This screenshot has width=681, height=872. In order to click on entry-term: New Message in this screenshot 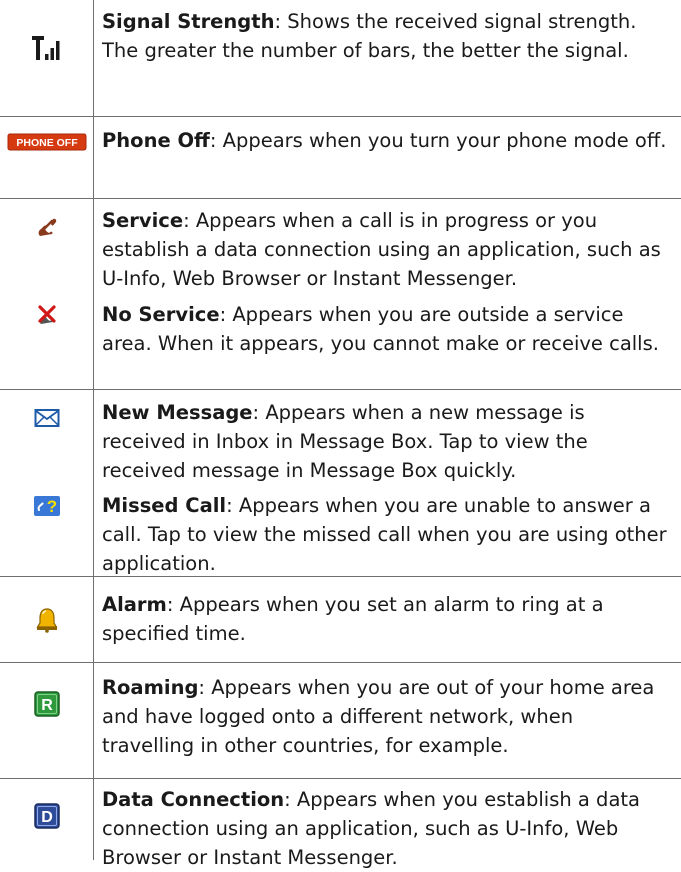, I will do `click(177, 412)`.